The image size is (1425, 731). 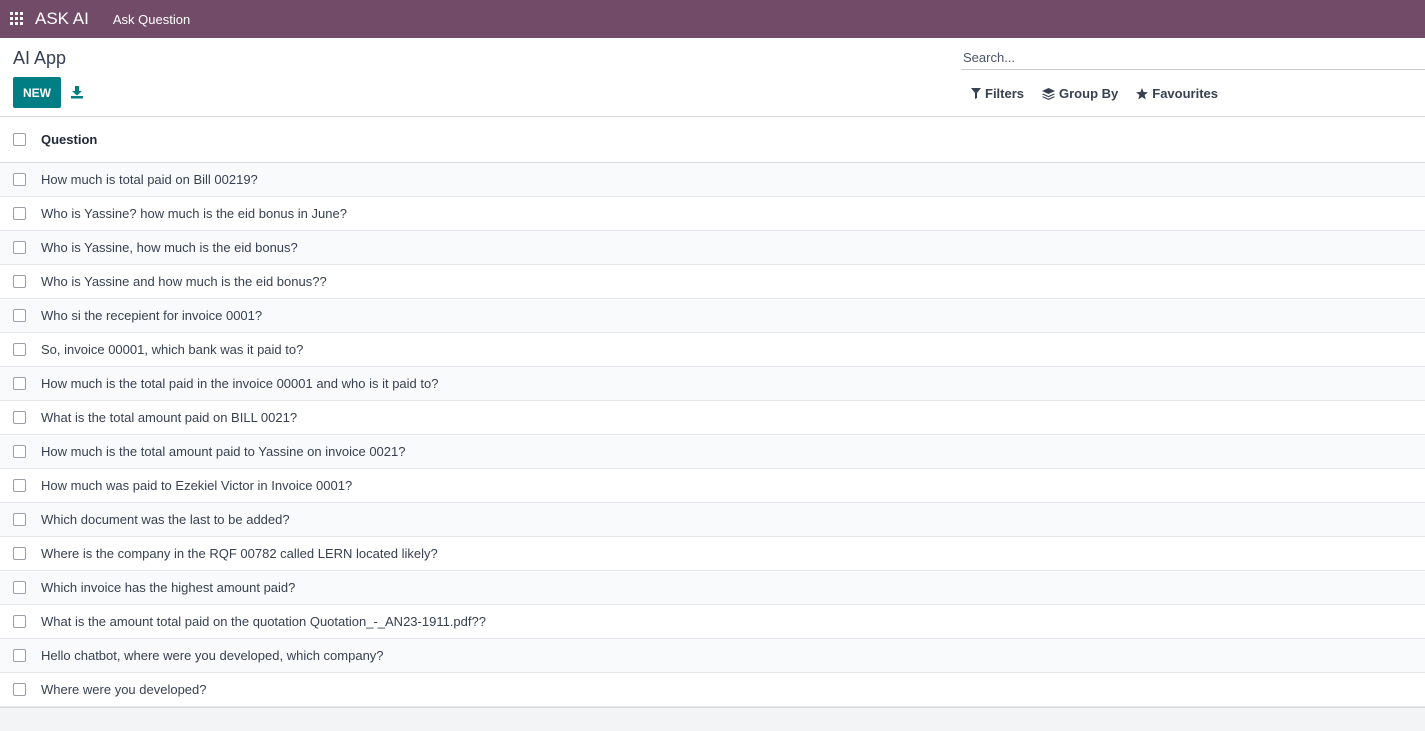 What do you see at coordinates (976, 93) in the screenshot?
I see `filter-icon` at bounding box center [976, 93].